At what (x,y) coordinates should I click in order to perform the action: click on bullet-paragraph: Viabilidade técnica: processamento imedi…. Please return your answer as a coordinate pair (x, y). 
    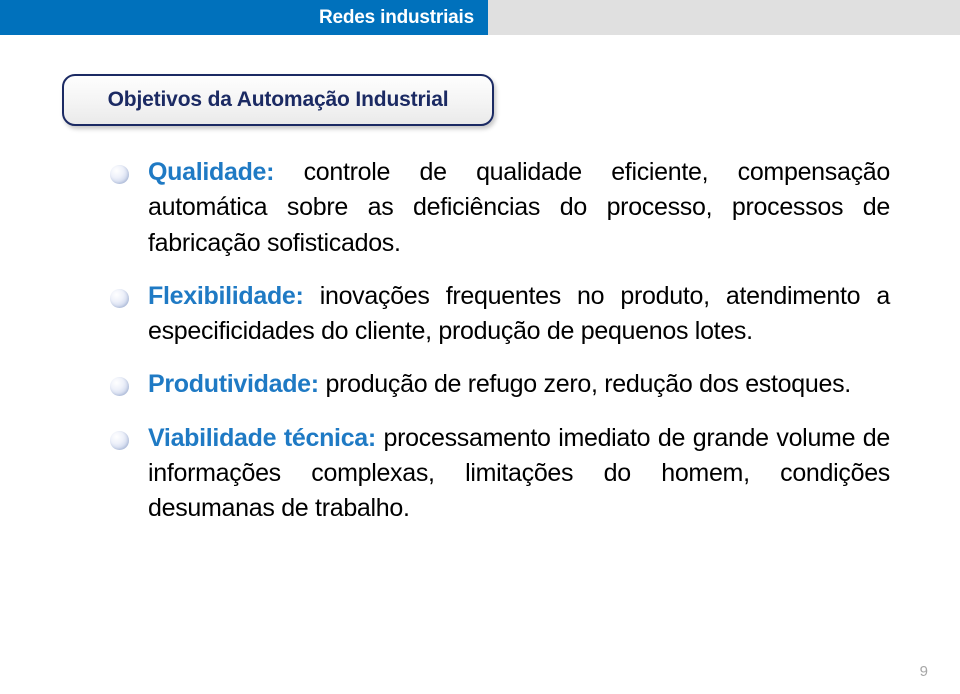
    Looking at the image, I should click on (519, 474).